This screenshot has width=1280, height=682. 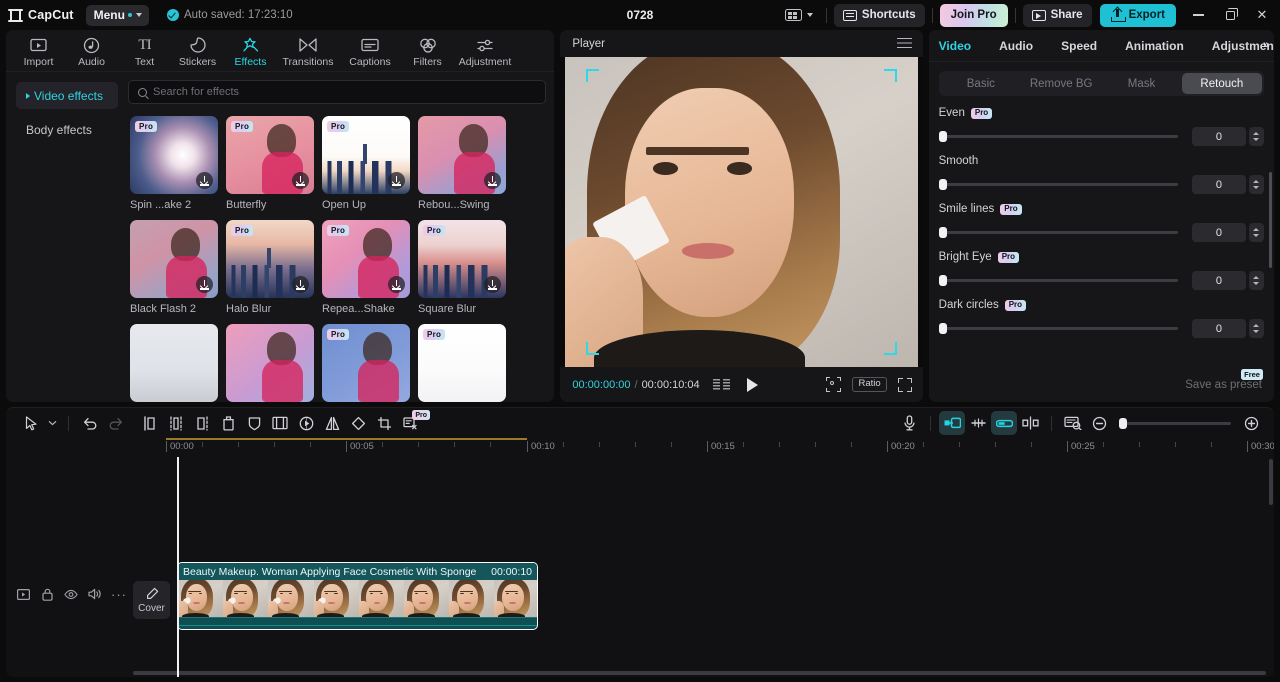 What do you see at coordinates (95, 594) in the screenshot?
I see `speaker-mute-icon` at bounding box center [95, 594].